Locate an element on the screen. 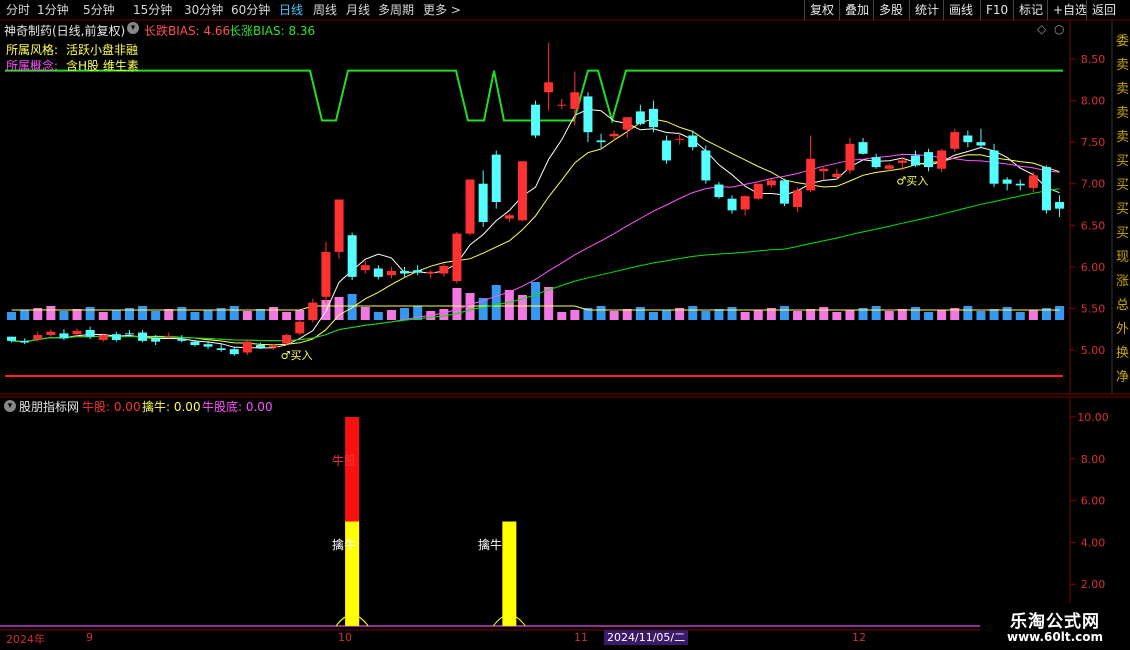 The width and height of the screenshot is (1130, 650). toolbar-button-biaoji: 标记 is located at coordinates (1030, 10).